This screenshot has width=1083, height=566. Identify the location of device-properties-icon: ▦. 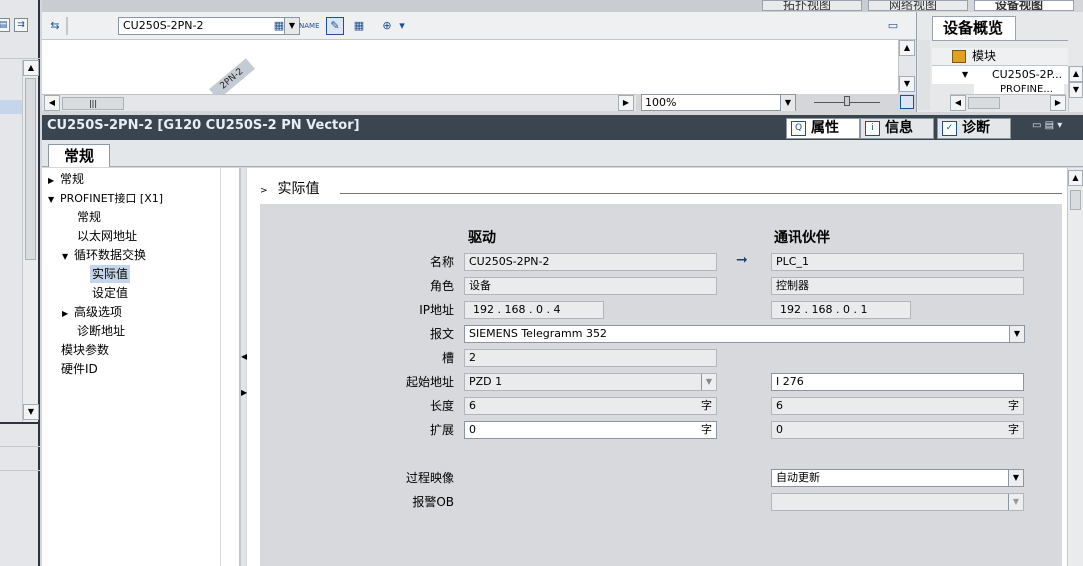
(279, 26).